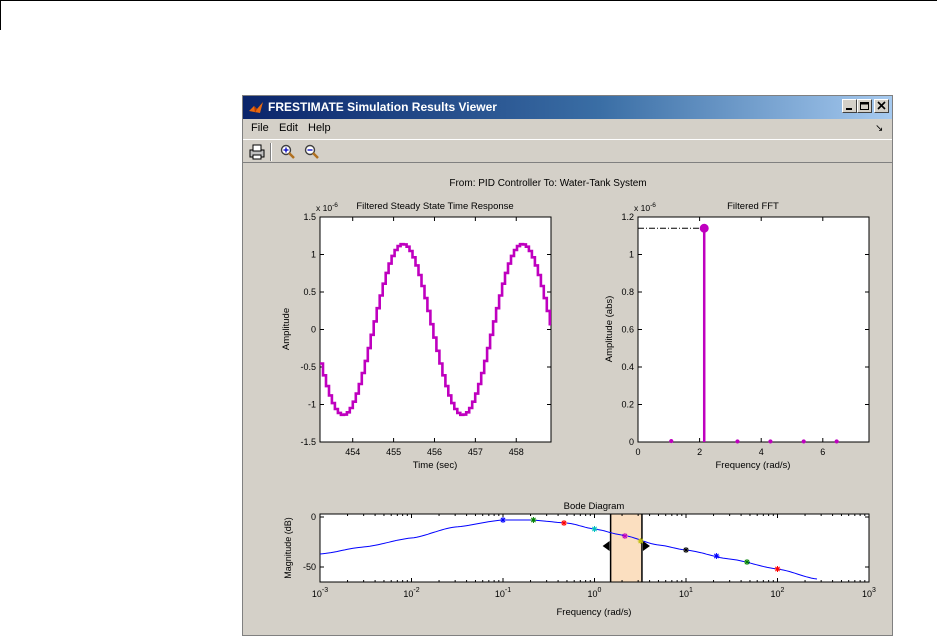 This screenshot has width=937, height=636. I want to click on zoom-out-button, so click(312, 151).